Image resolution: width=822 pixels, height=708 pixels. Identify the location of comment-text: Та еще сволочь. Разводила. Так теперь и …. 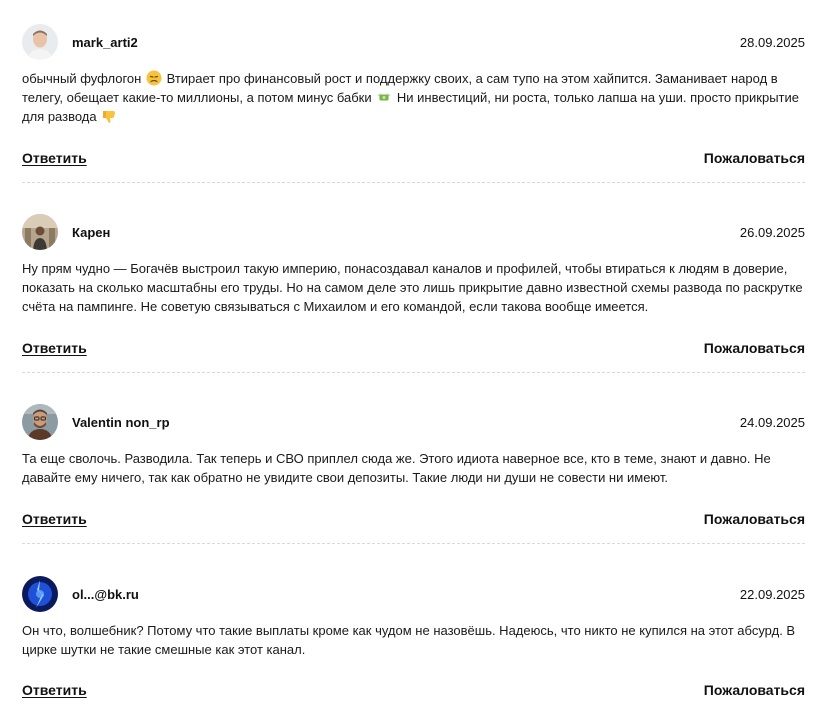
(396, 468).